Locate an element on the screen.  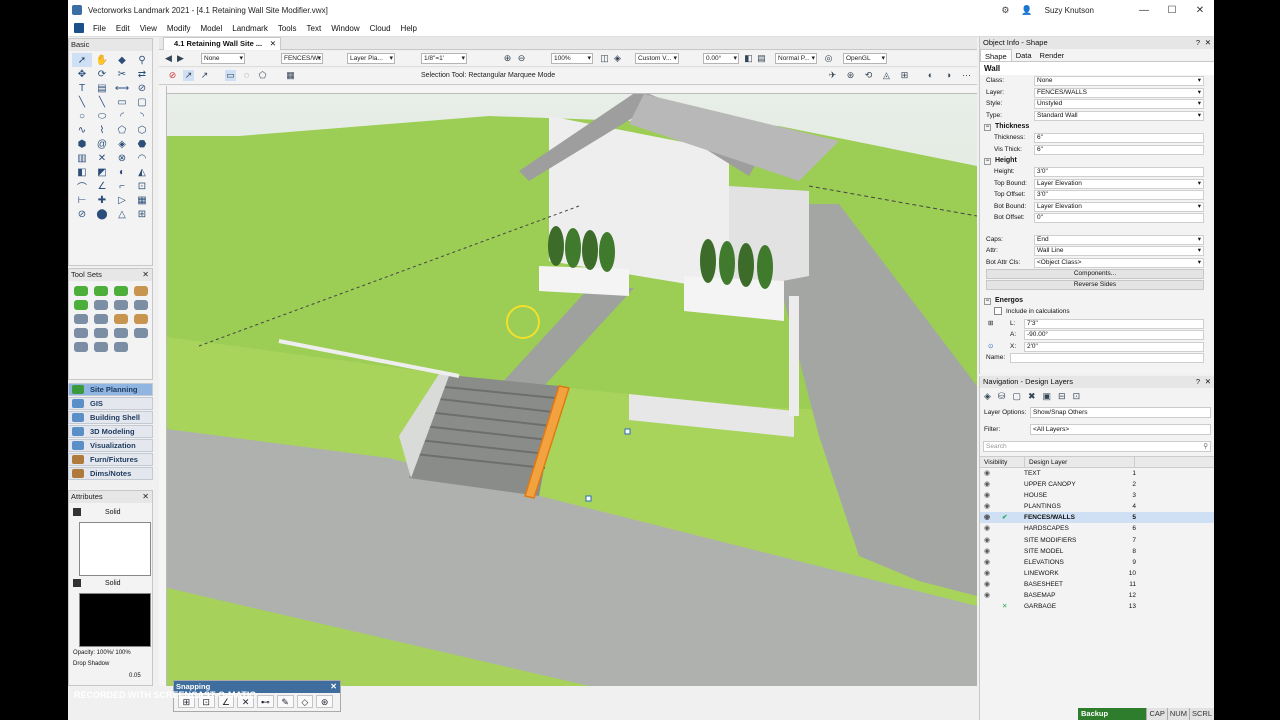
selection-tool-icon: ➚ is located at coordinates (82, 60).